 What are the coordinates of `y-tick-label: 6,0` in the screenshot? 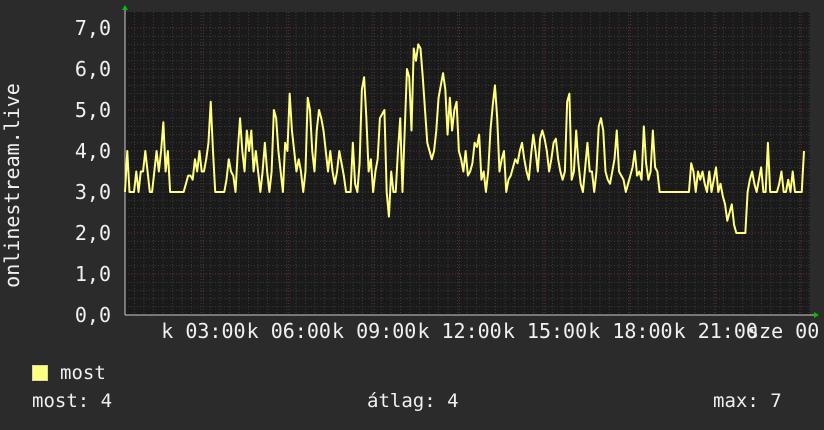 It's located at (93, 69).